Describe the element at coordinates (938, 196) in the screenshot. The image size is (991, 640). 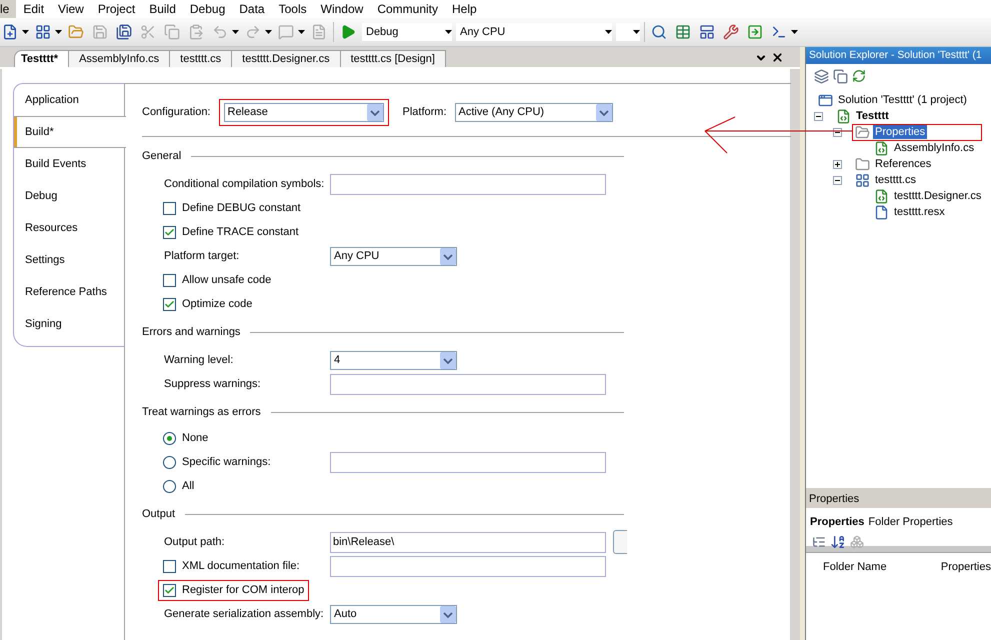
I see `tree-item: testttt.Designer.cs` at that location.